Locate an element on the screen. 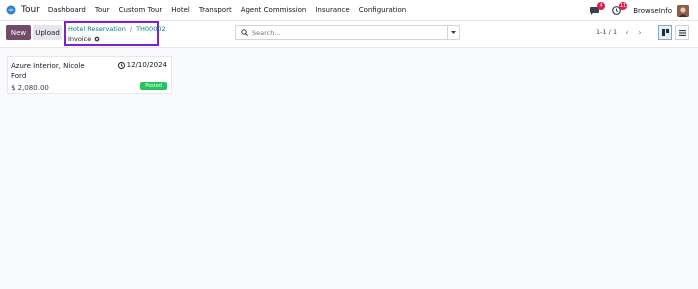 The image size is (698, 289). caret-down-icon is located at coordinates (453, 32).